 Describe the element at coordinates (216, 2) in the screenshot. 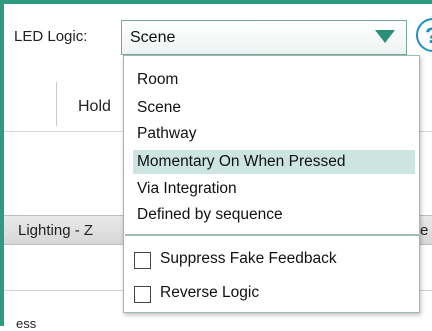

I see `window-frame-top` at that location.